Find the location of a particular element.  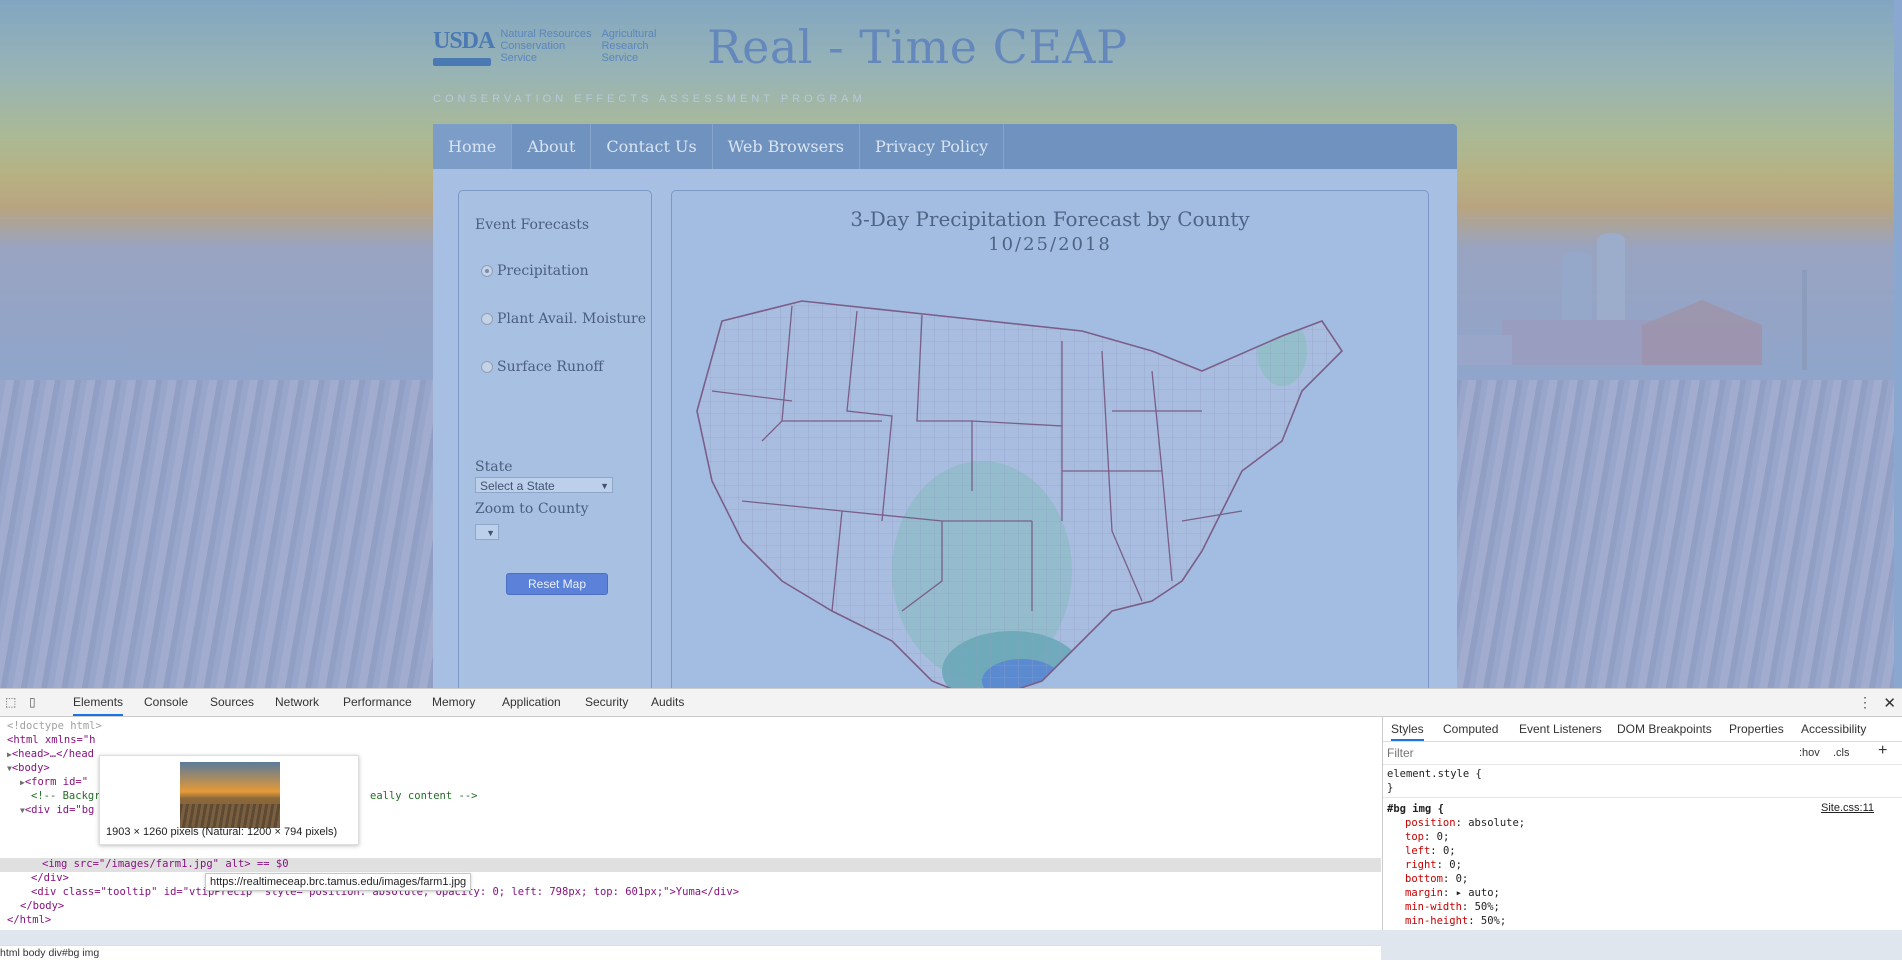

rule-close-brace: } is located at coordinates (1390, 788).